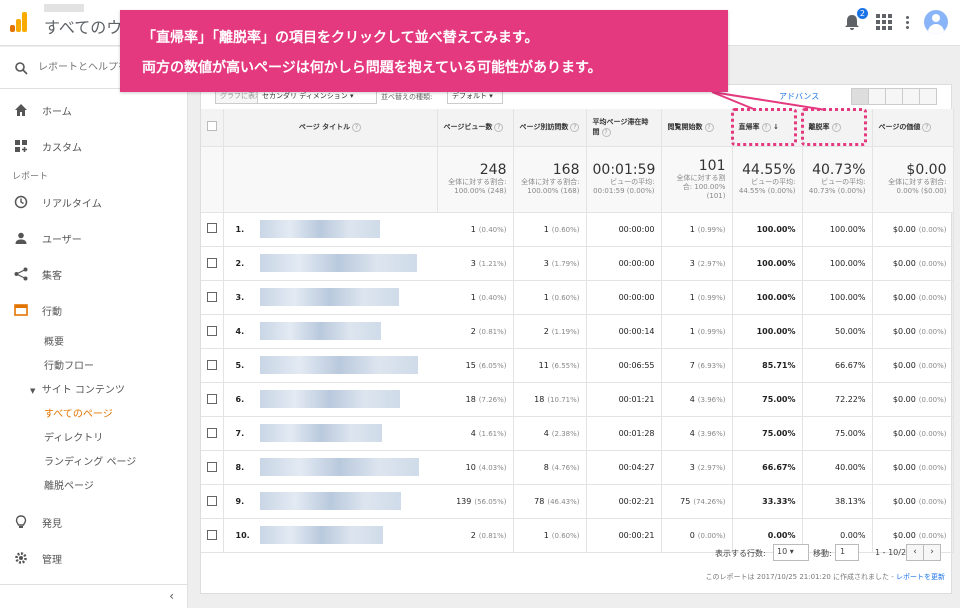 This screenshot has height=608, width=960. What do you see at coordinates (240, 365) in the screenshot?
I see `row-index: 5.` at bounding box center [240, 365].